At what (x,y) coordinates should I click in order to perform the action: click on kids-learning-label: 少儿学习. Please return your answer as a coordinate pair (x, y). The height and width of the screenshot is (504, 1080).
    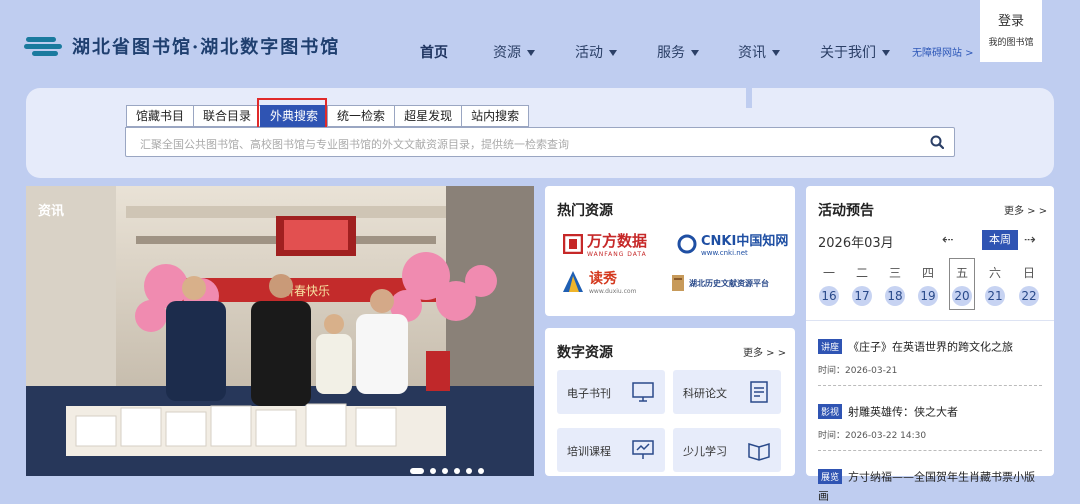
    Looking at the image, I should click on (705, 451).